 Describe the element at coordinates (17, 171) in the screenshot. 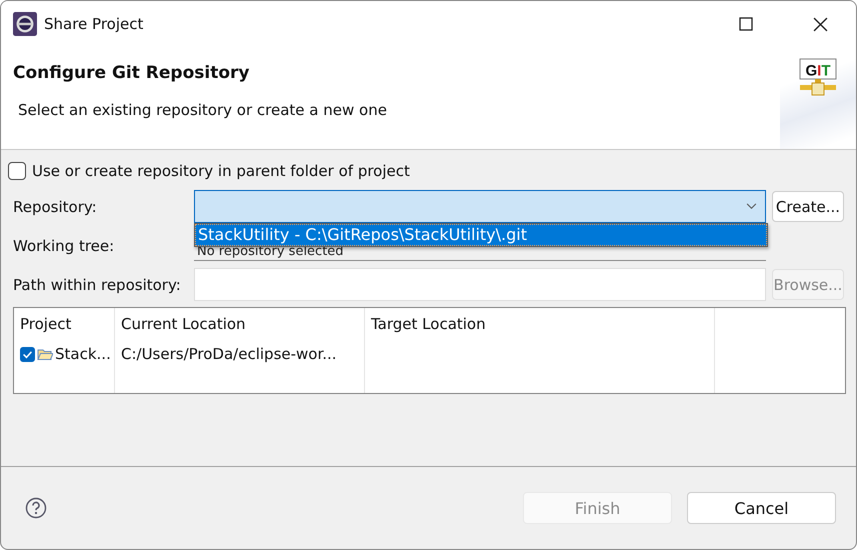

I see `checkbox` at that location.